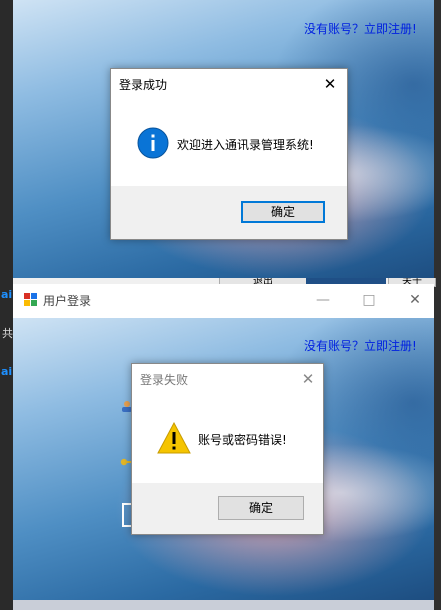 Image resolution: width=441 pixels, height=610 pixels. What do you see at coordinates (67, 301) in the screenshot?
I see `window2-title: 用户登录` at bounding box center [67, 301].